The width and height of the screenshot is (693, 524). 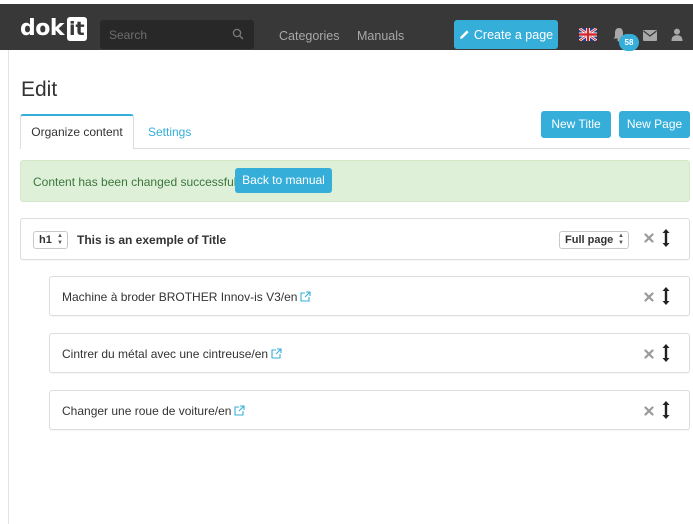 What do you see at coordinates (169, 132) in the screenshot?
I see `tab-settings: Settings` at bounding box center [169, 132].